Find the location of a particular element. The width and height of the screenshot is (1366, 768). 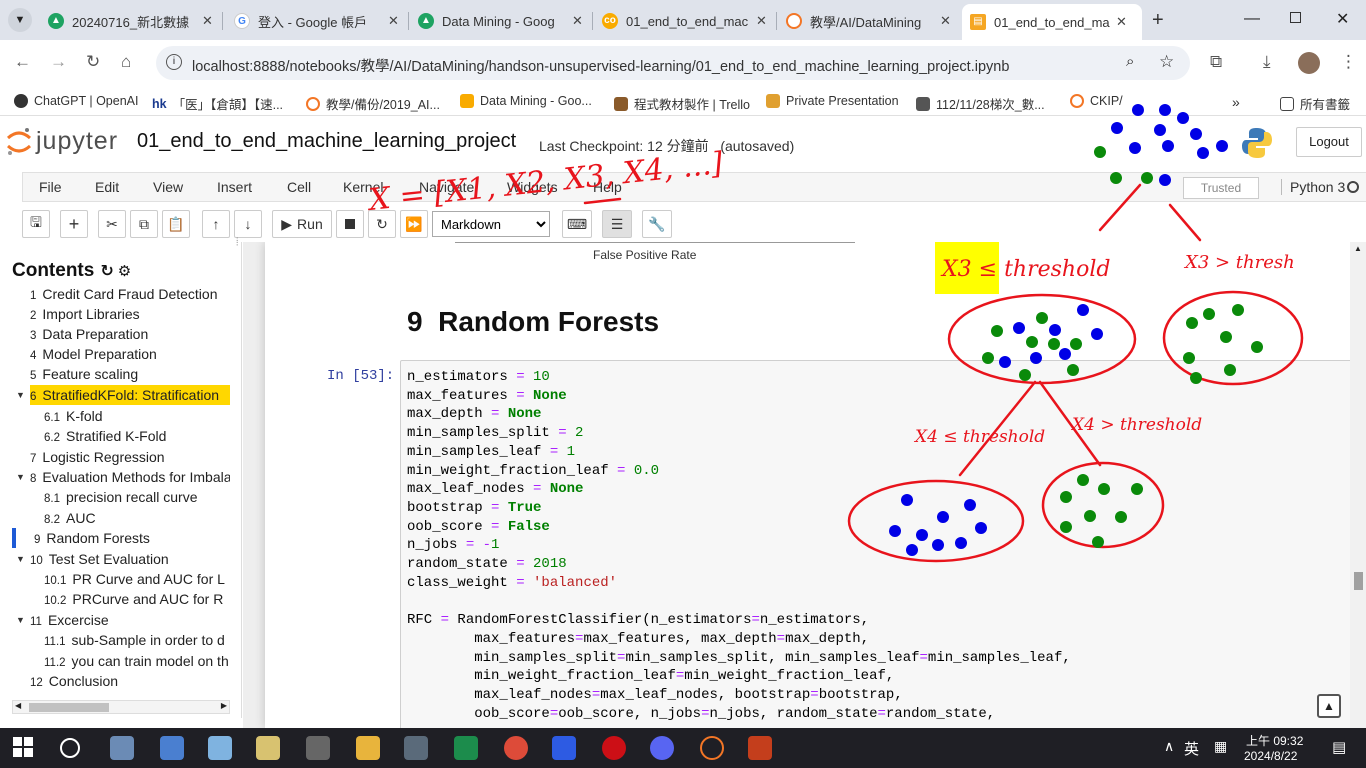

toc-item: 8 Evaluation Methods for Imbala is located at coordinates (130, 477).